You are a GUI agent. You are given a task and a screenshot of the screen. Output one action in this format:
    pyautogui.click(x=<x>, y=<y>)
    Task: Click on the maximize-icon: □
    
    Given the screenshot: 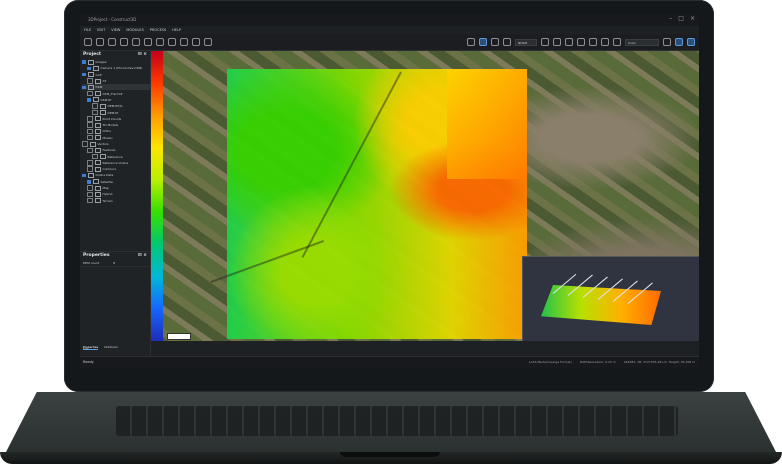 What is the action you would take?
    pyautogui.click(x=681, y=19)
    